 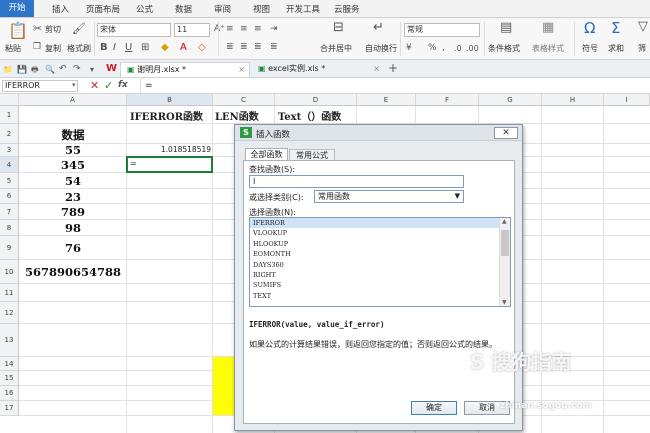 What do you see at coordinates (616, 48) in the screenshot?
I see `sum-button: 求和` at bounding box center [616, 48].